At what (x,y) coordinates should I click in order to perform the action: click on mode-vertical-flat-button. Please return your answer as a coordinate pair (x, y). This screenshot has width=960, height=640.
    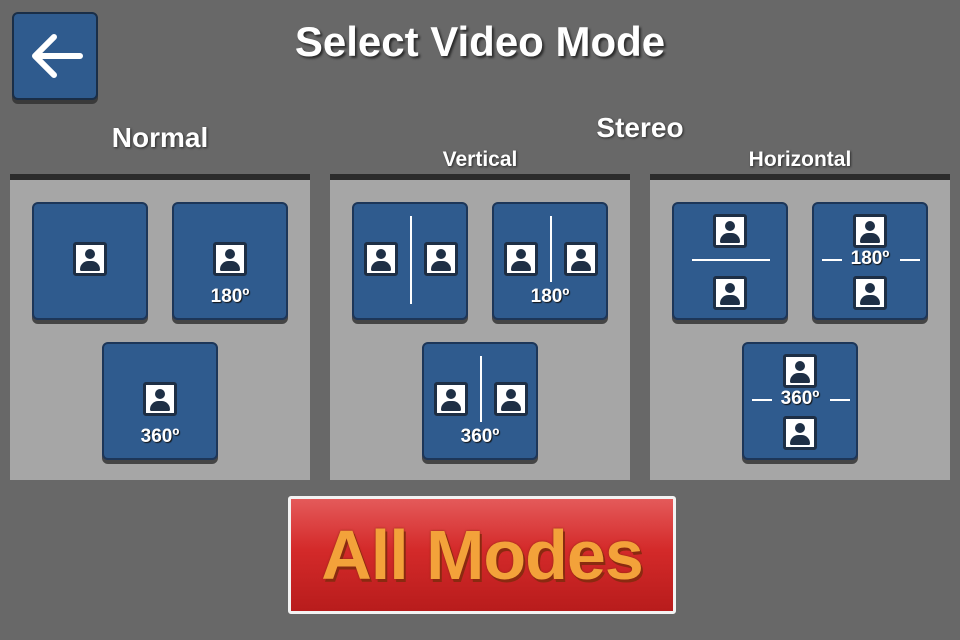
    Looking at the image, I should click on (410, 261).